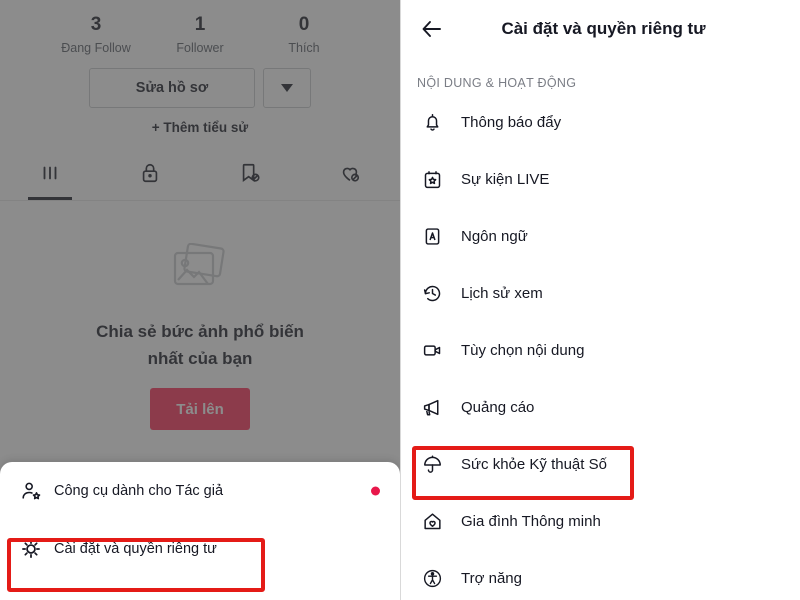 Image resolution: width=800 pixels, height=600 pixels. What do you see at coordinates (603, 28) in the screenshot?
I see `page-title: Cài đặt và quyền riêng tư` at bounding box center [603, 28].